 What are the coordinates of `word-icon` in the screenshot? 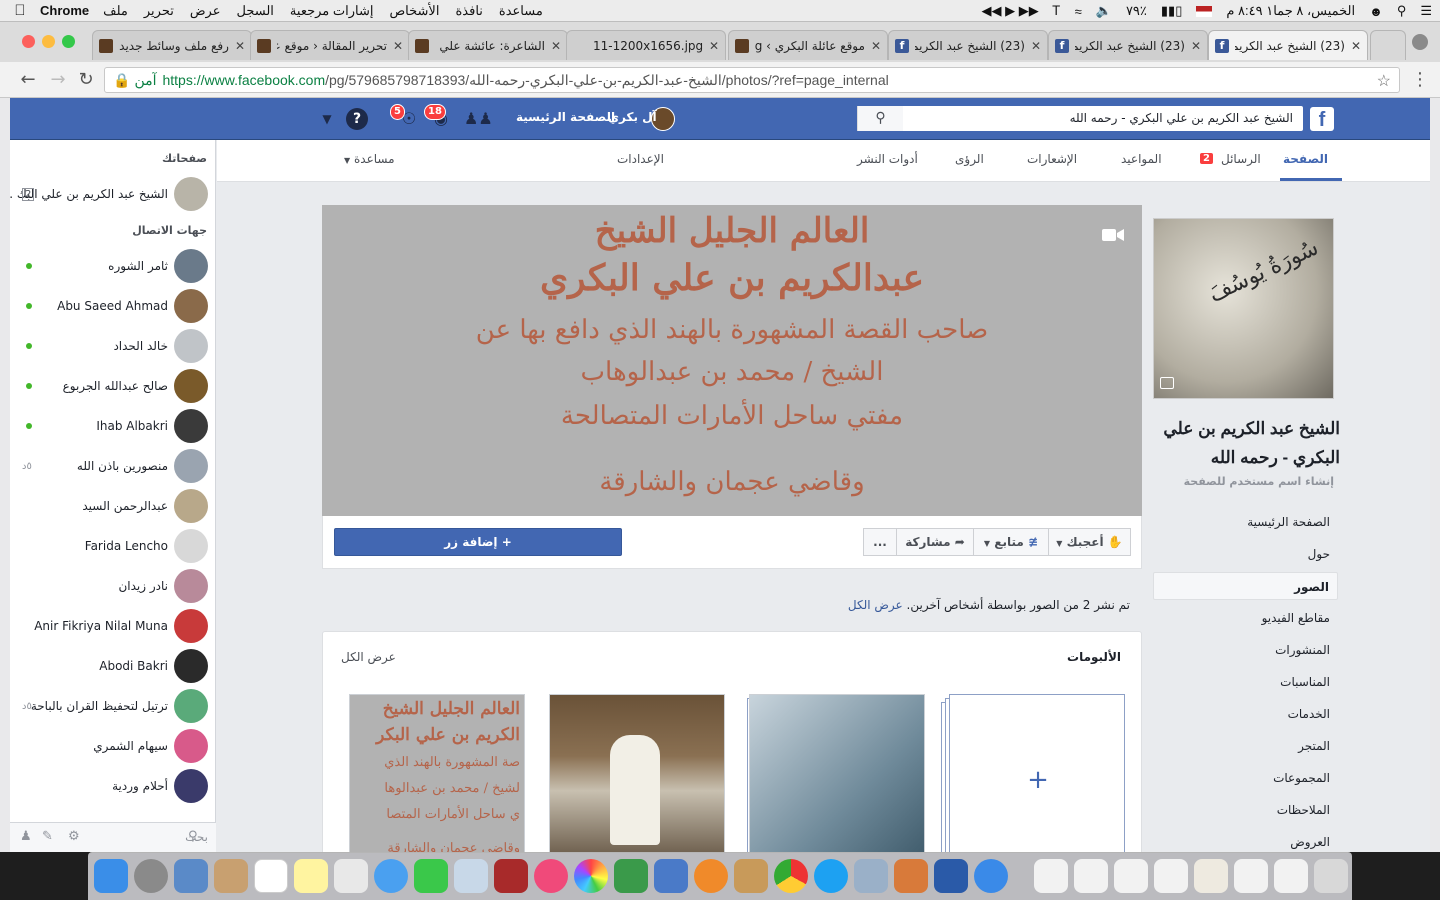 It's located at (951, 876).